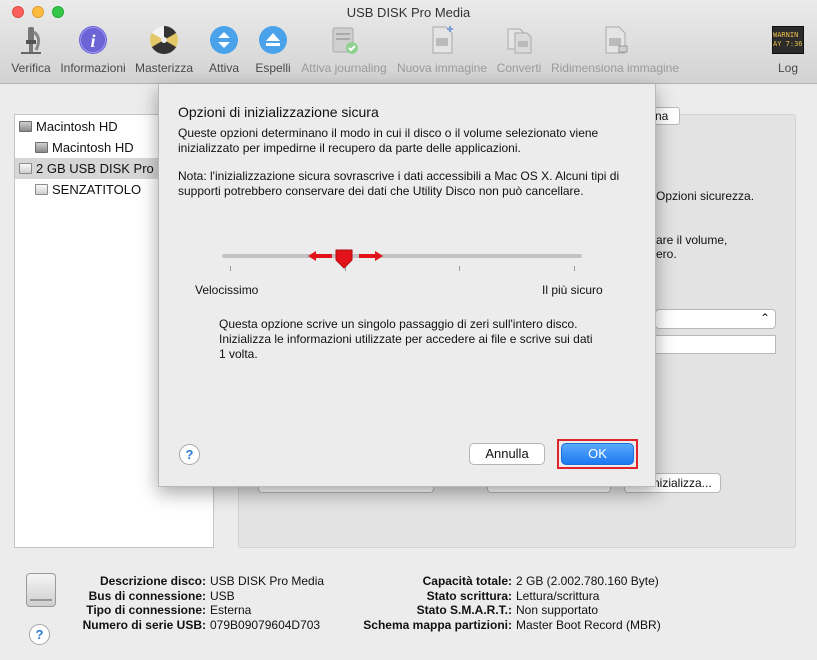 The image size is (817, 660). What do you see at coordinates (408, 12) in the screenshot?
I see `window-title: USB DISK Pro Media` at bounding box center [408, 12].